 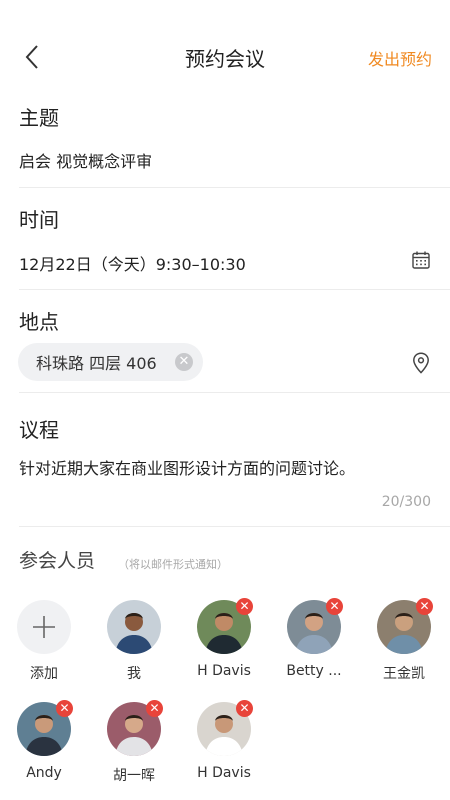 I want to click on time-label: 时间, so click(x=39, y=220).